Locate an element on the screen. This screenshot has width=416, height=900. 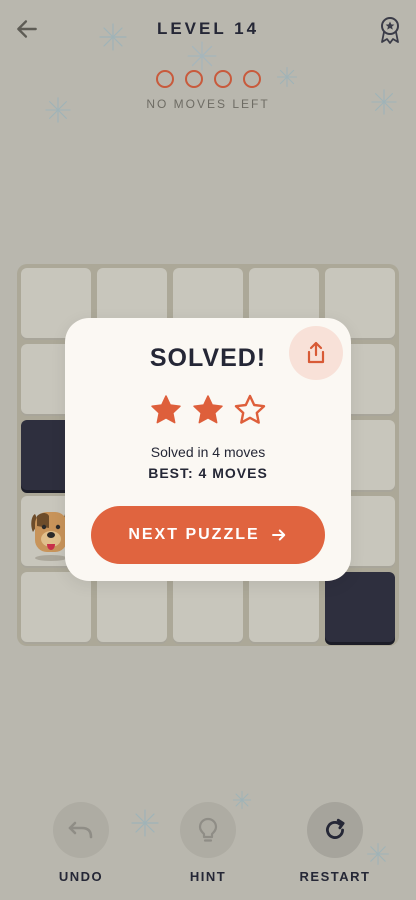
restart-button: RESTART is located at coordinates (335, 843).